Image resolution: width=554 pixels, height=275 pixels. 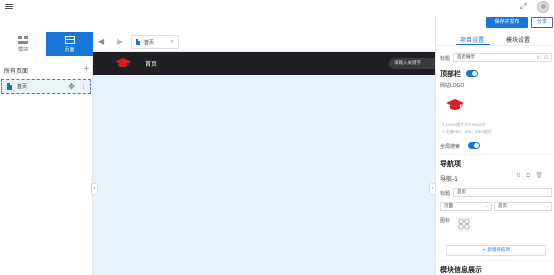 What do you see at coordinates (46, 153) in the screenshot?
I see `left-panel: 模块 页面 所有页面 + 首页 ✥ ⋮` at bounding box center [46, 153].